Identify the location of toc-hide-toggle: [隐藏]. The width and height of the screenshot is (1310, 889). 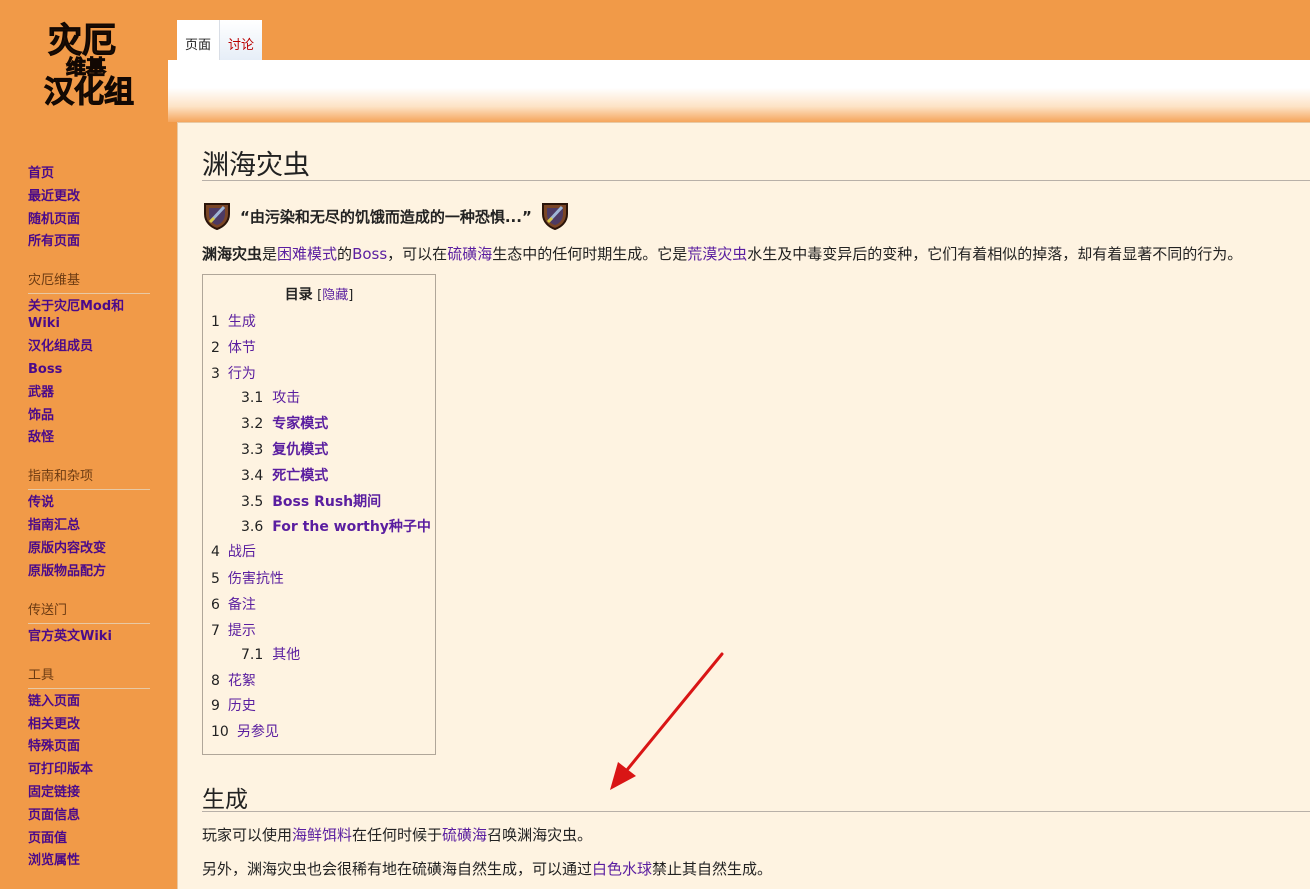
(335, 295).